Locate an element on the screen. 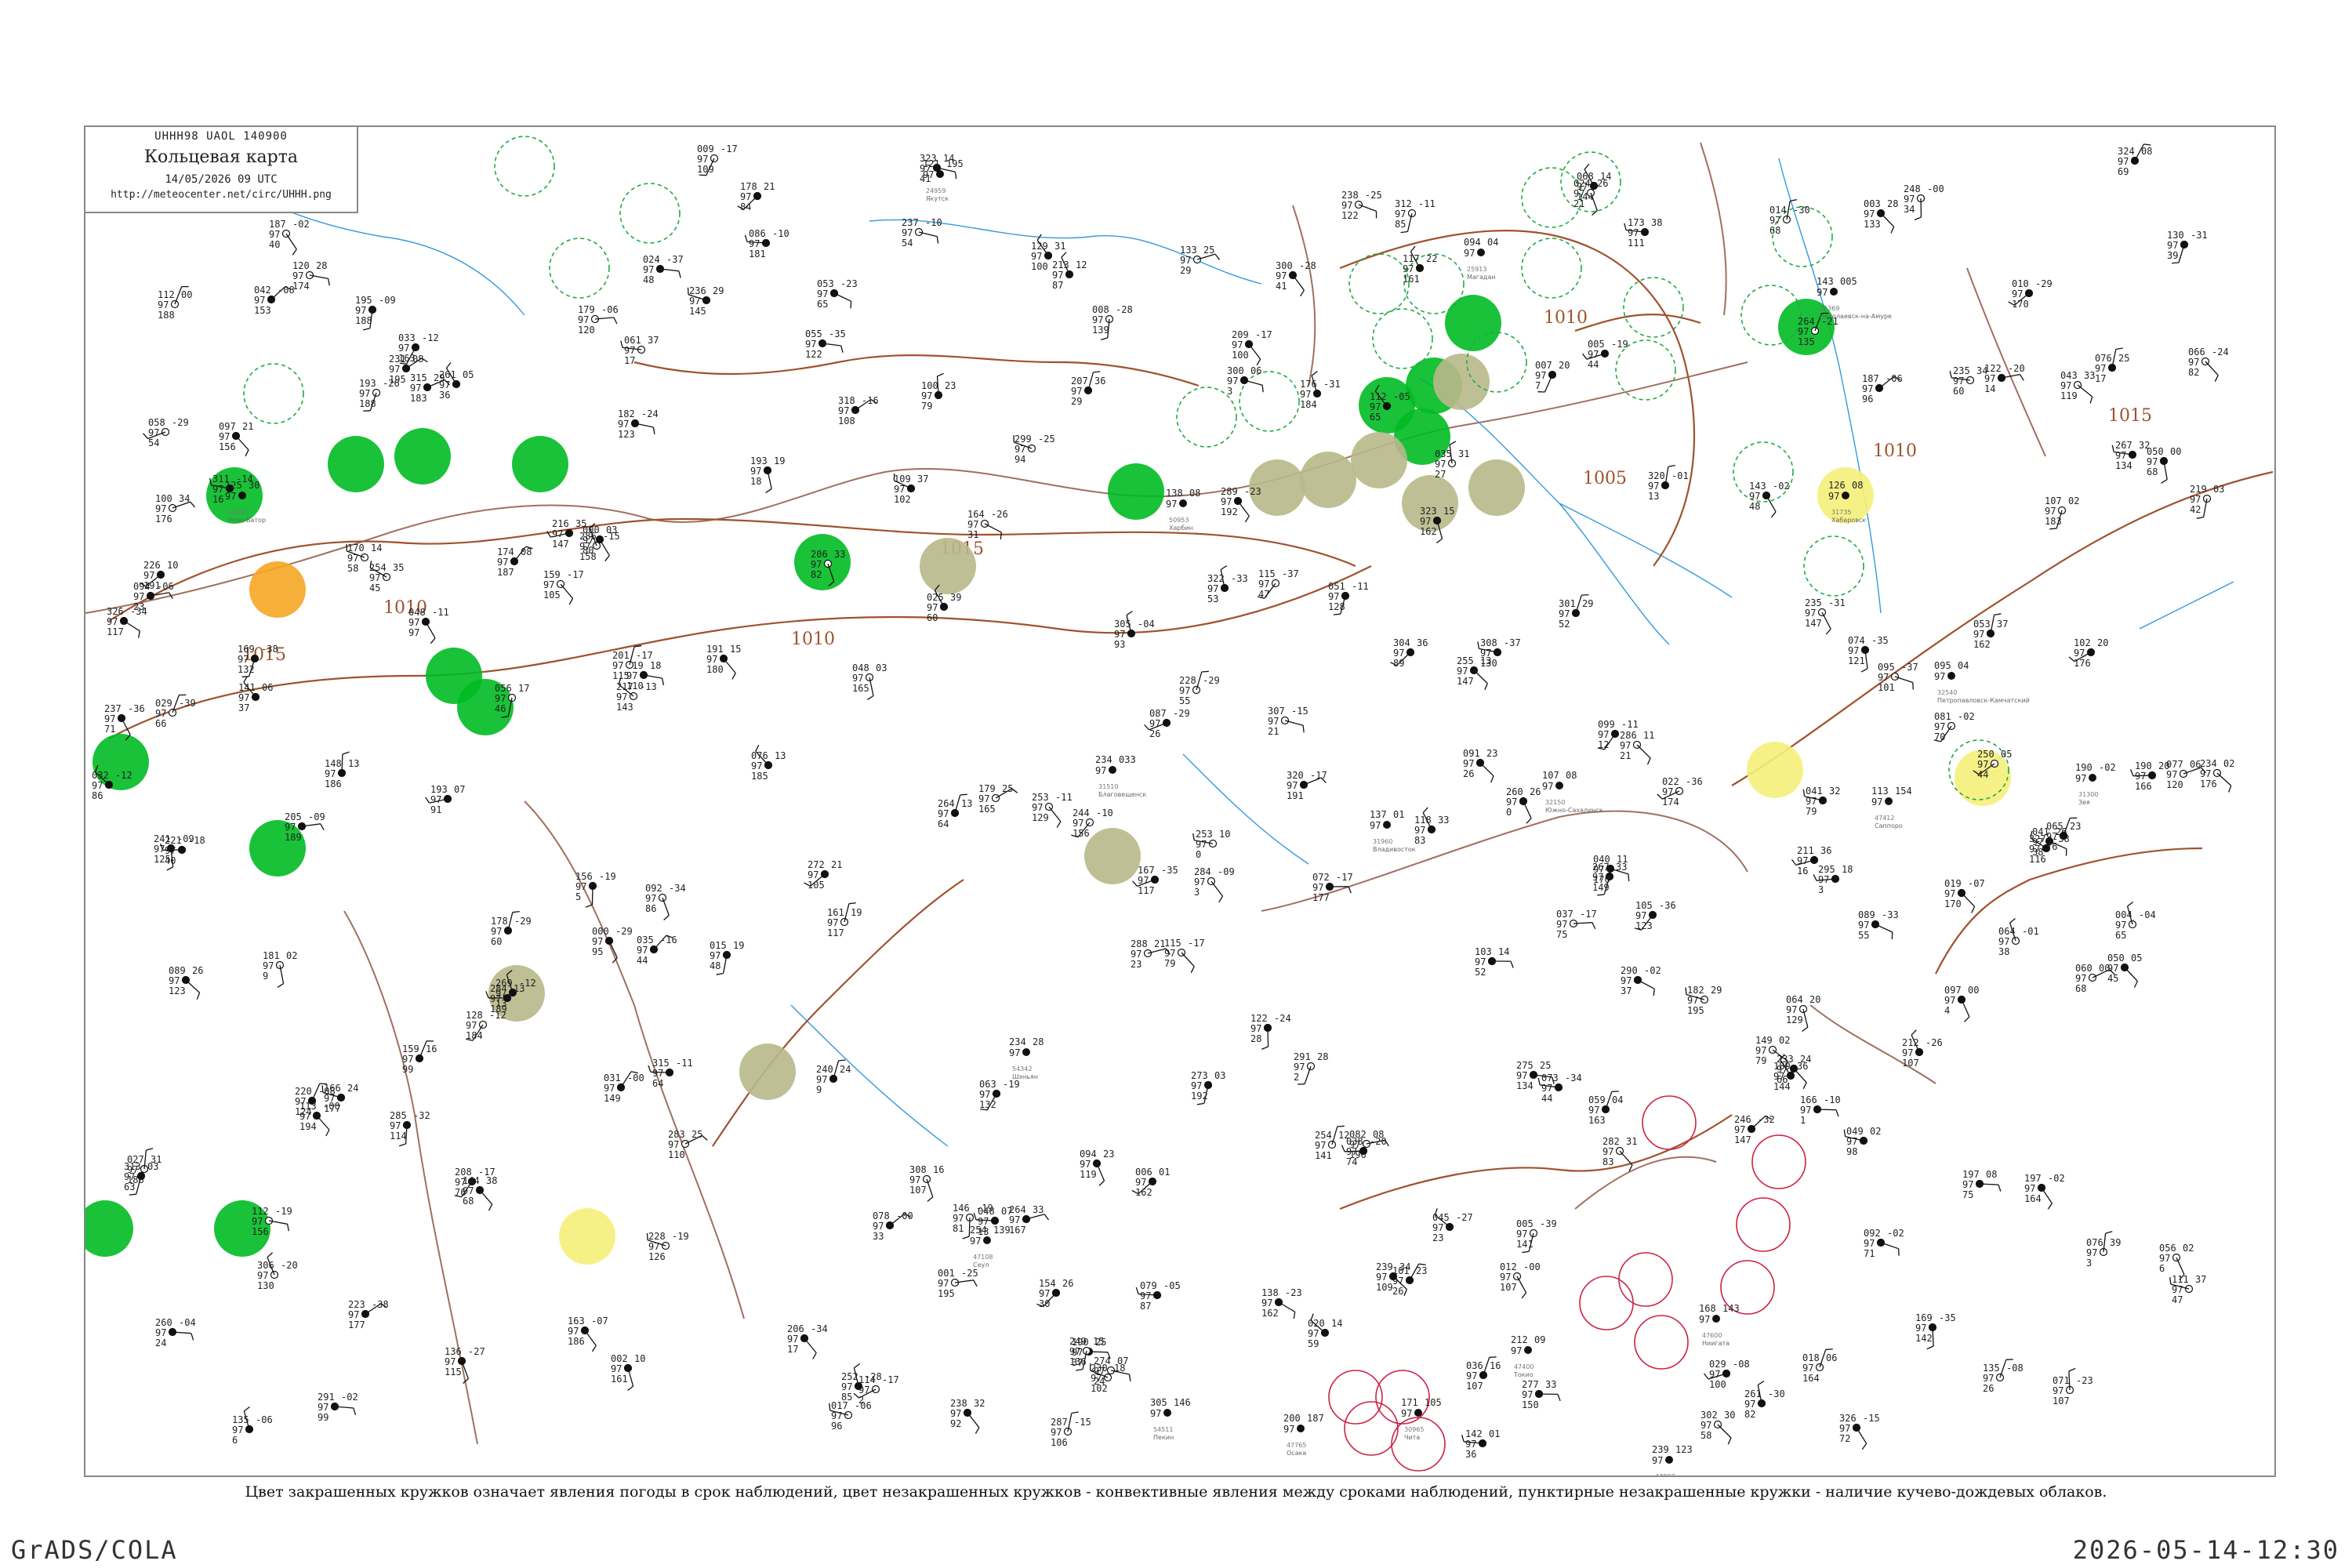 This screenshot has height=1568, width=2352. station-plot: 18297195 29 is located at coordinates (1703, 1000).